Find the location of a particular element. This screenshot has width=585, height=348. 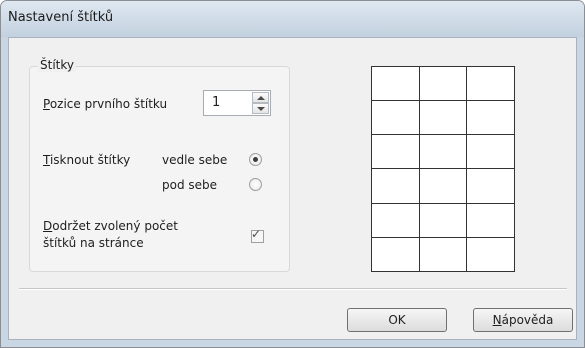

arrow-up-icon is located at coordinates (261, 98).